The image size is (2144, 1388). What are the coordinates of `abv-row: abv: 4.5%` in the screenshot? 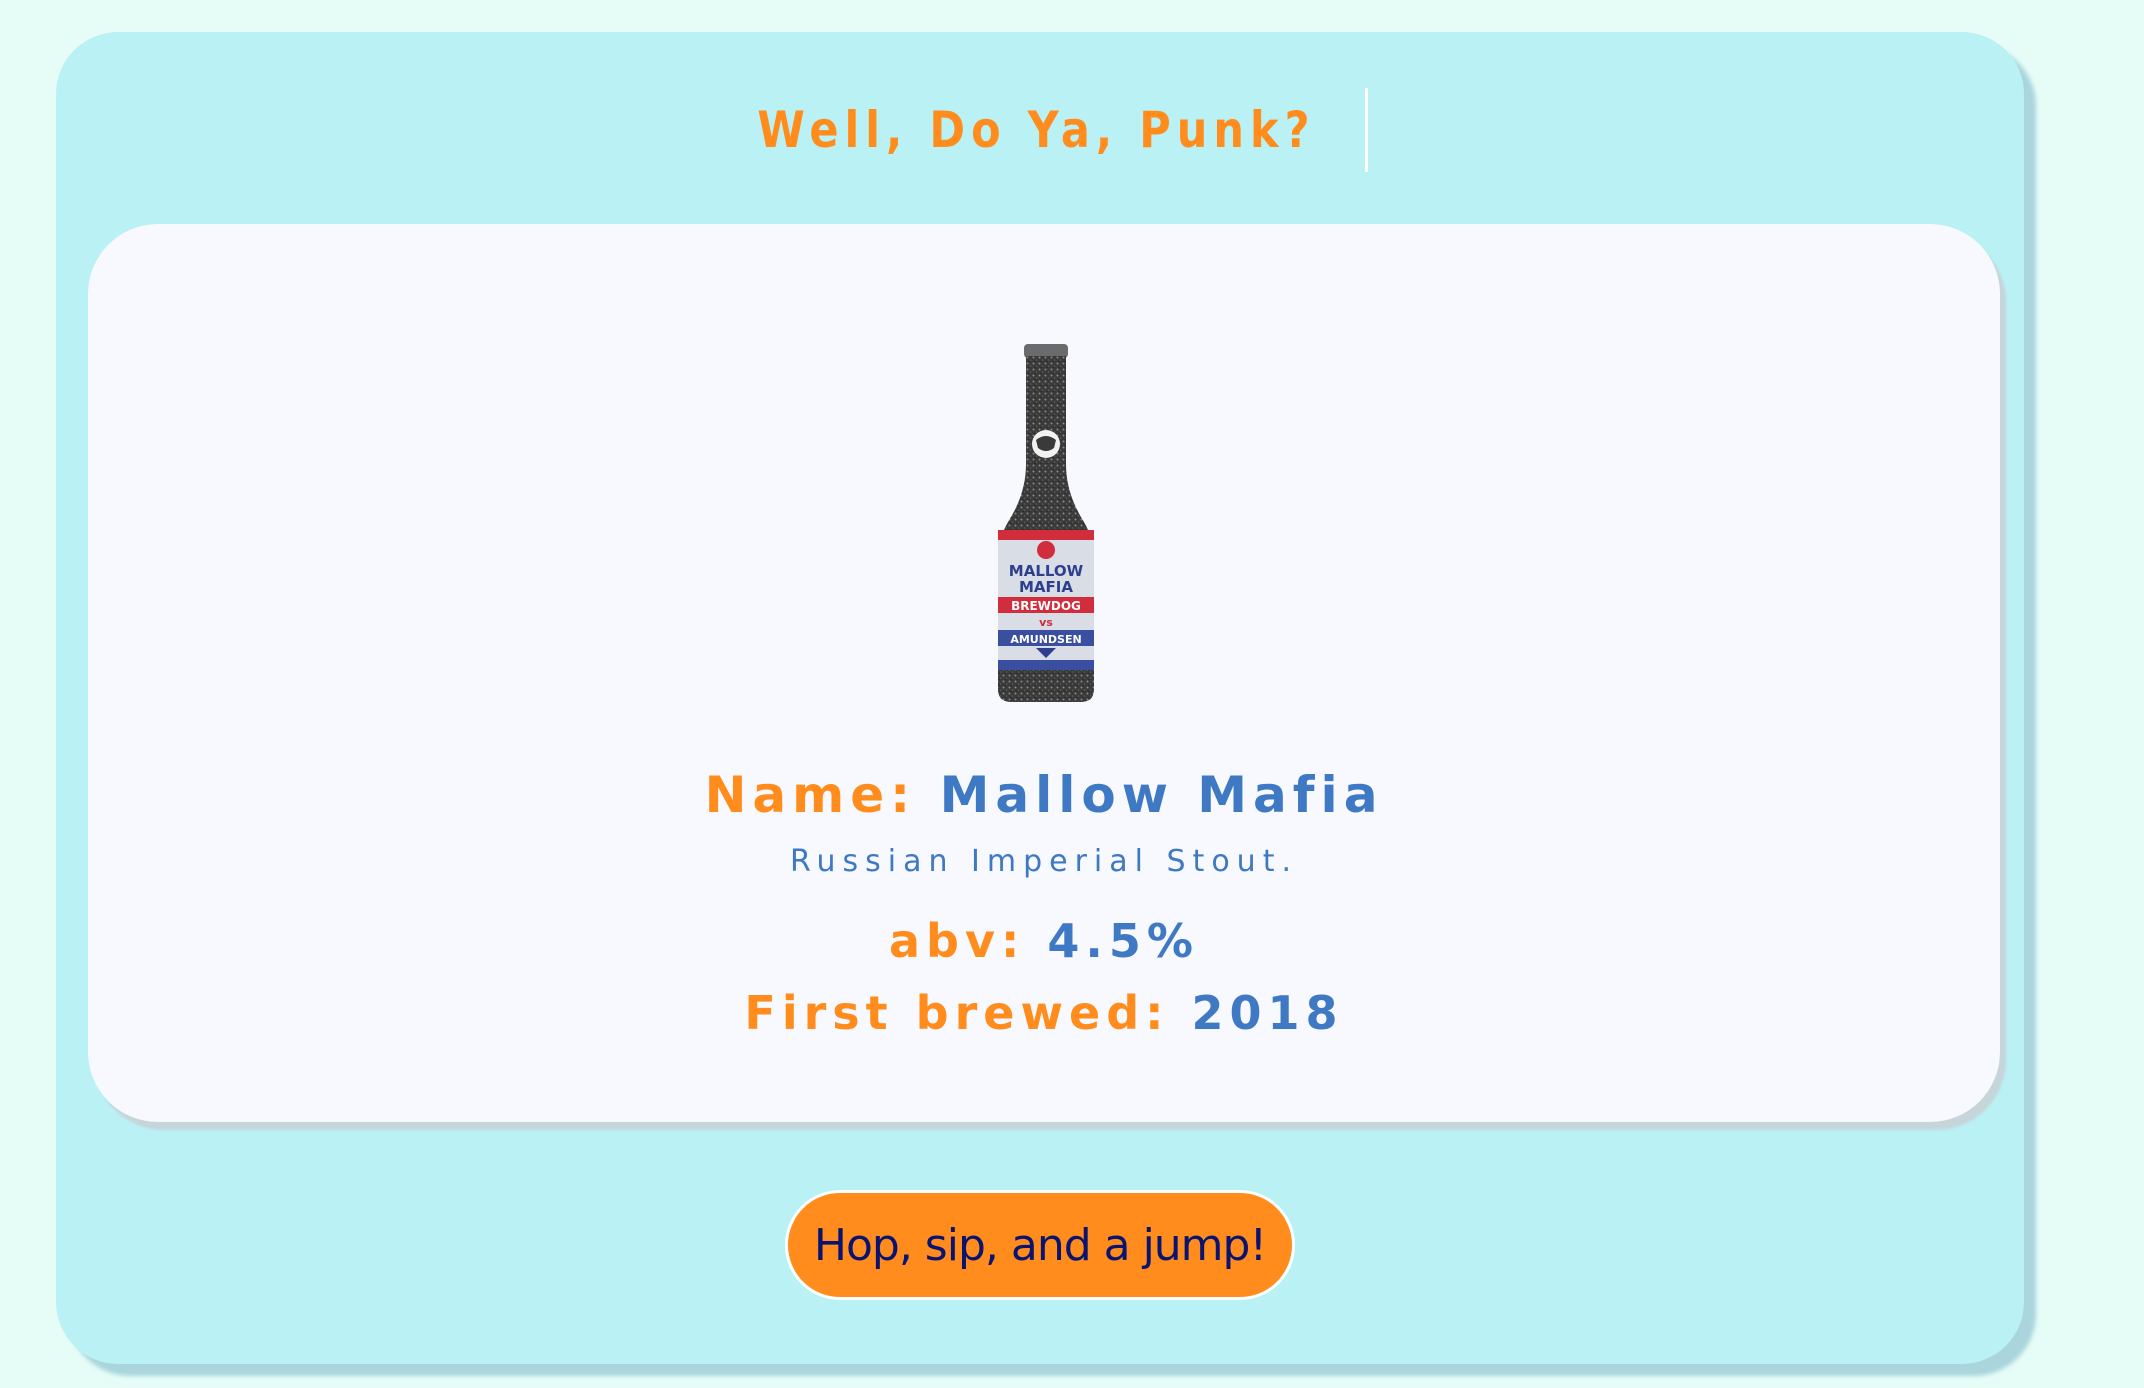 It's located at (1044, 941).